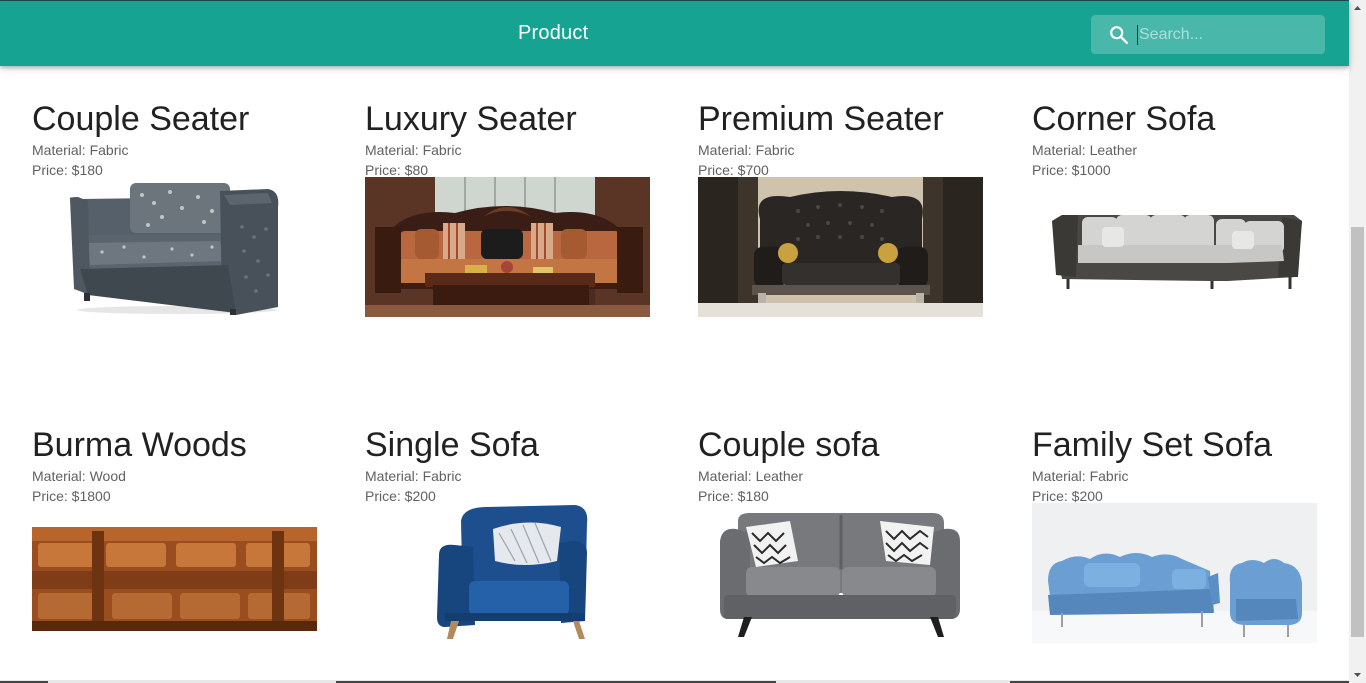  What do you see at coordinates (1357, 8) in the screenshot?
I see `scroll-up-arrow-icon` at bounding box center [1357, 8].